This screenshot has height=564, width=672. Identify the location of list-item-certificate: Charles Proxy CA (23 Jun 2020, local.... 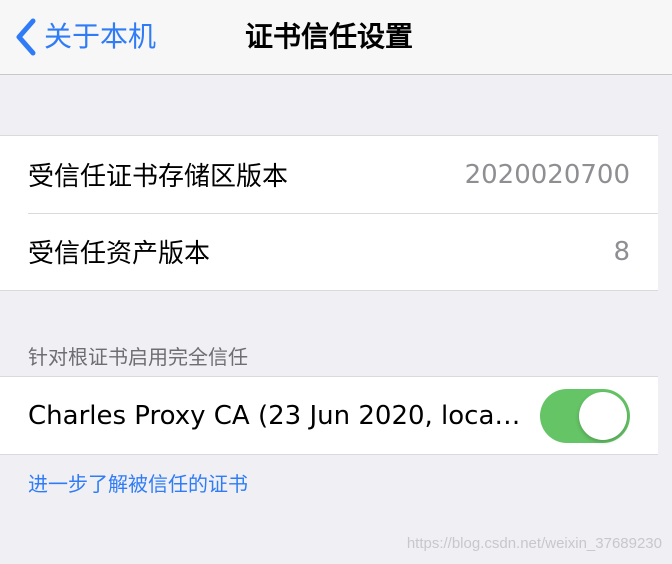
(329, 415).